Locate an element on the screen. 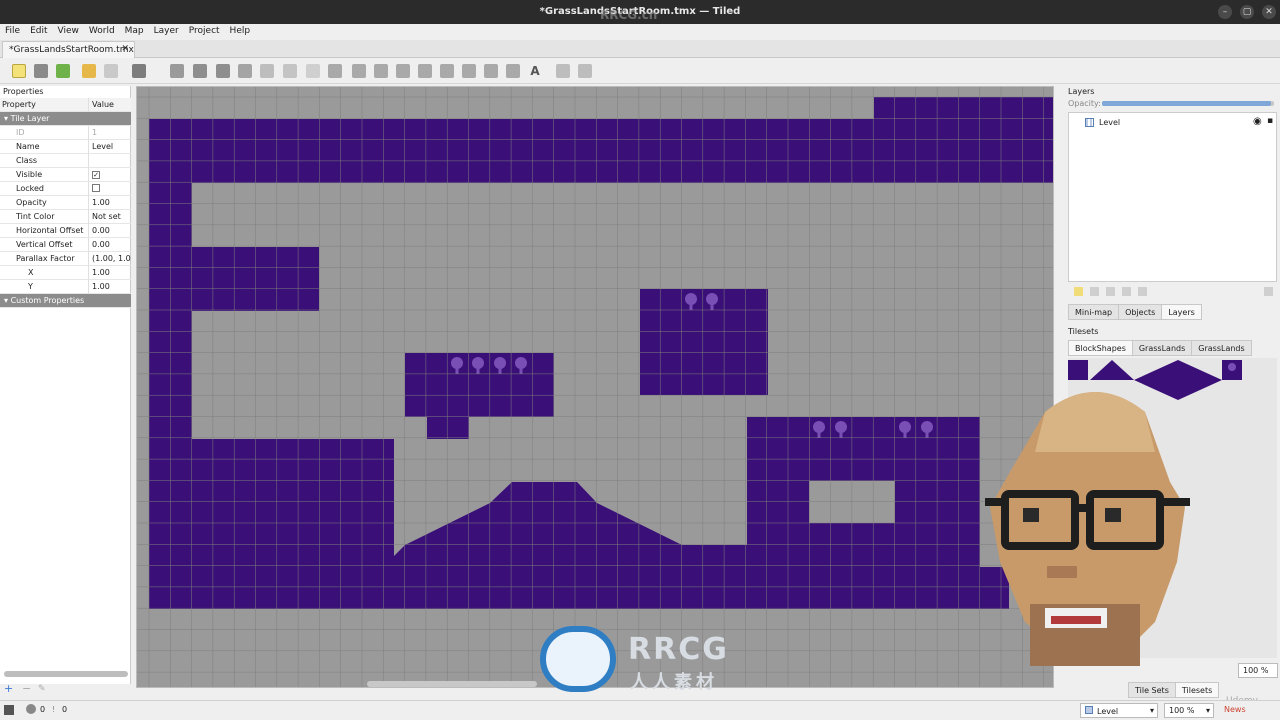 This screenshot has width=1280, height=720. console-icon is located at coordinates (9, 710).